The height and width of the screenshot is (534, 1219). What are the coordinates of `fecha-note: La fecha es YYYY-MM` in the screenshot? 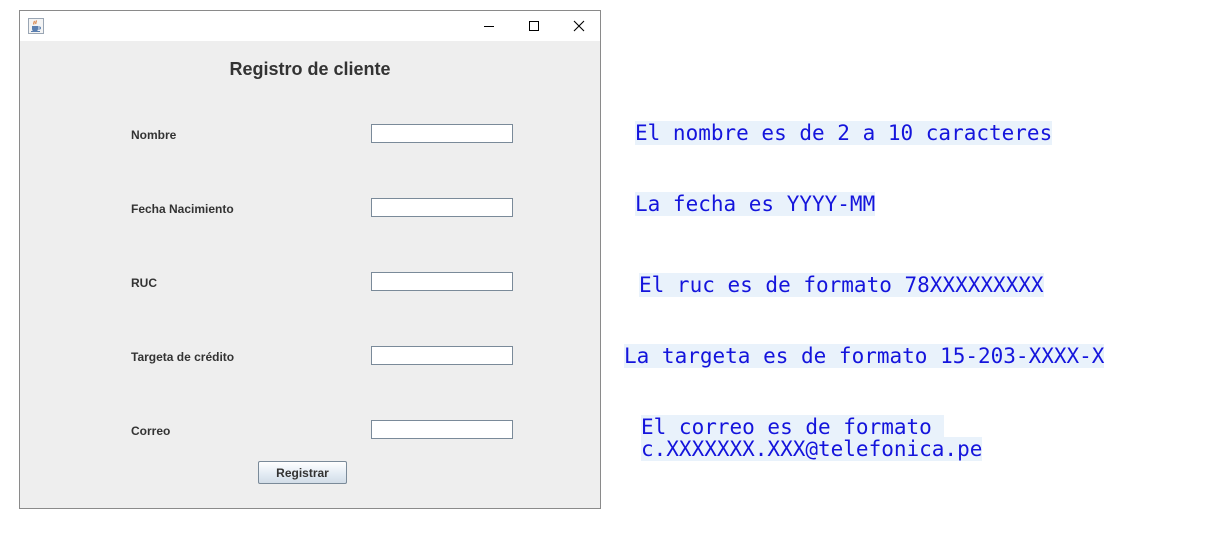 It's located at (755, 204).